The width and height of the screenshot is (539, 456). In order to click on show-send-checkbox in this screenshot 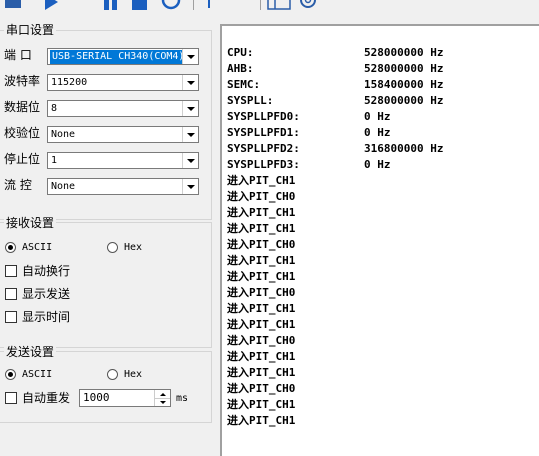, I will do `click(11, 294)`.